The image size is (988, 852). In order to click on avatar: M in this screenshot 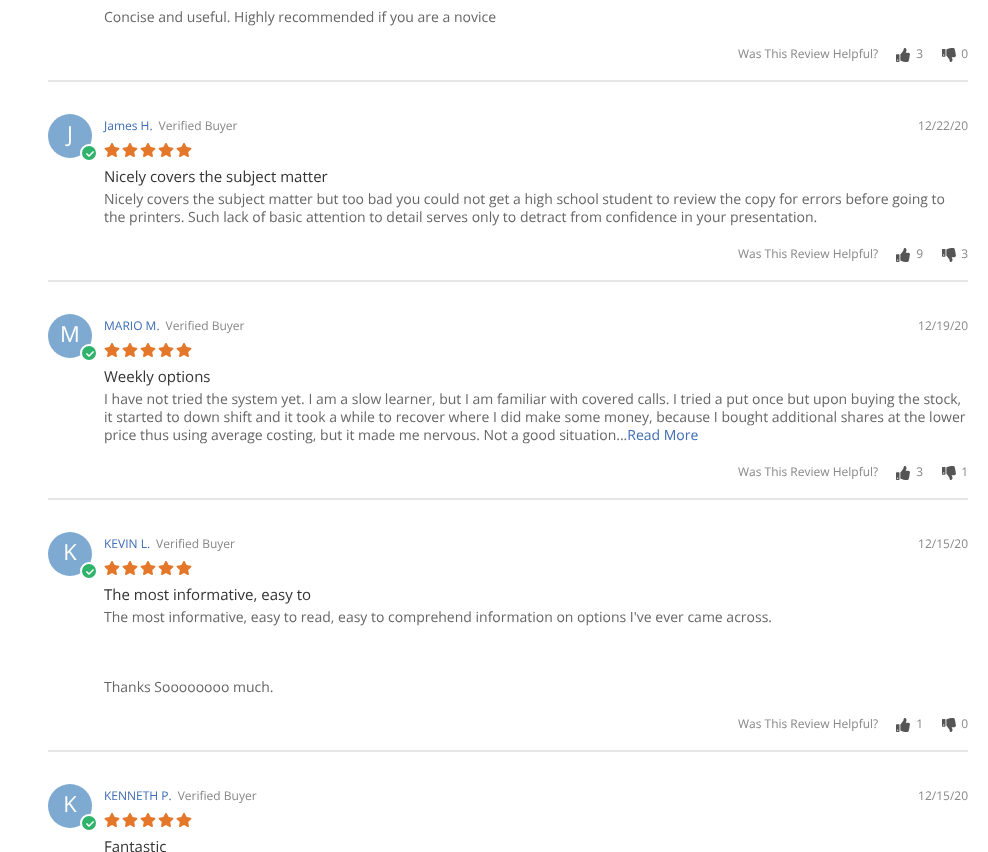, I will do `click(70, 336)`.